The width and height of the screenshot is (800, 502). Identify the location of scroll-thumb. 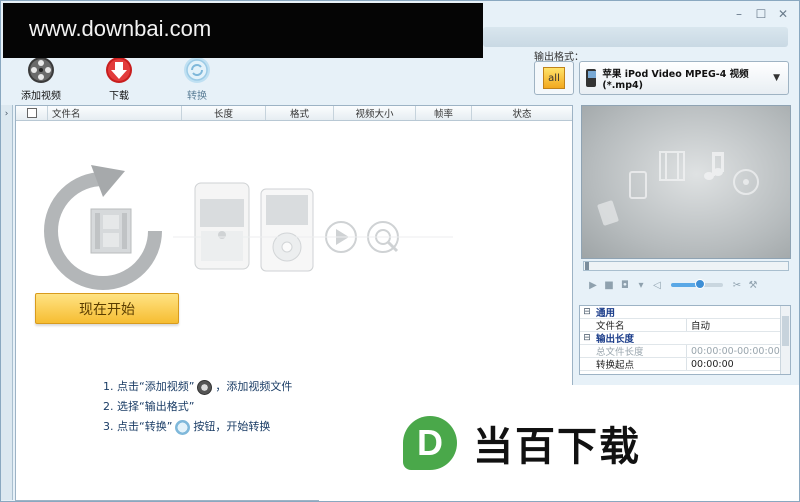
(785, 331).